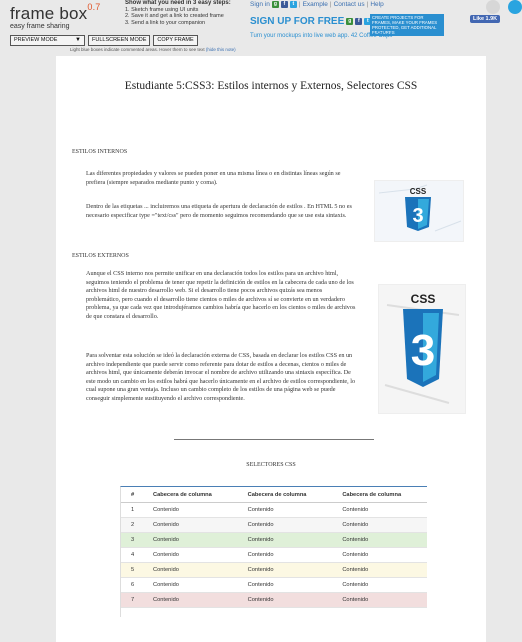 The height and width of the screenshot is (642, 522). I want to click on social-circle-icon, so click(493, 7).